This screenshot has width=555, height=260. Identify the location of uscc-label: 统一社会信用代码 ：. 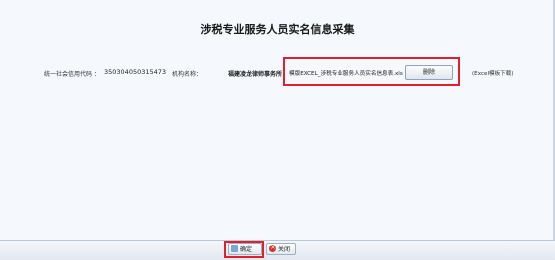
(72, 74).